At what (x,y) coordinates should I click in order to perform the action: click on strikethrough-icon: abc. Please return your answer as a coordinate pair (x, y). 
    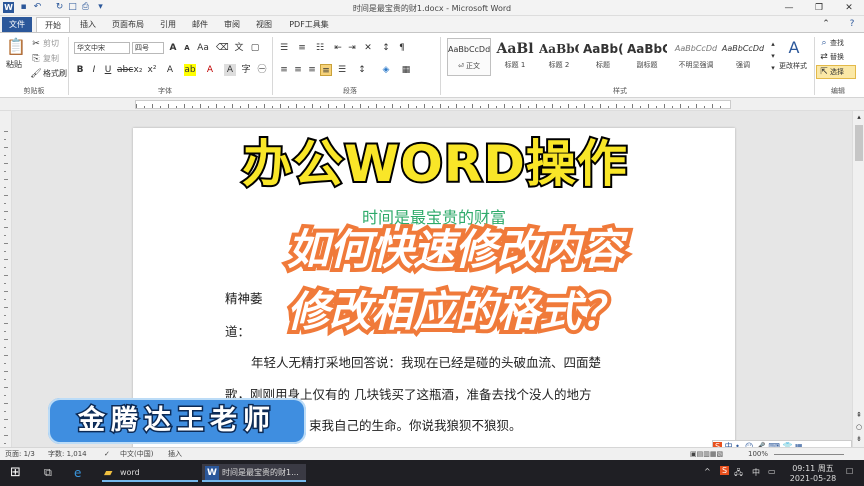
    Looking at the image, I should click on (125, 70).